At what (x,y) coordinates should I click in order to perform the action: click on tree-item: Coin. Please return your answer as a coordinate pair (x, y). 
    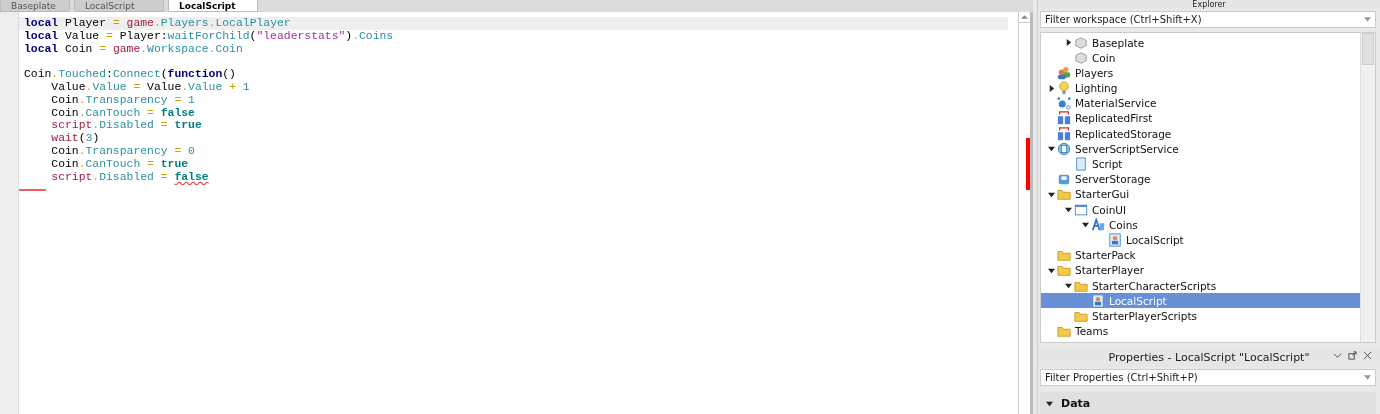
    Looking at the image, I should click on (1200, 58).